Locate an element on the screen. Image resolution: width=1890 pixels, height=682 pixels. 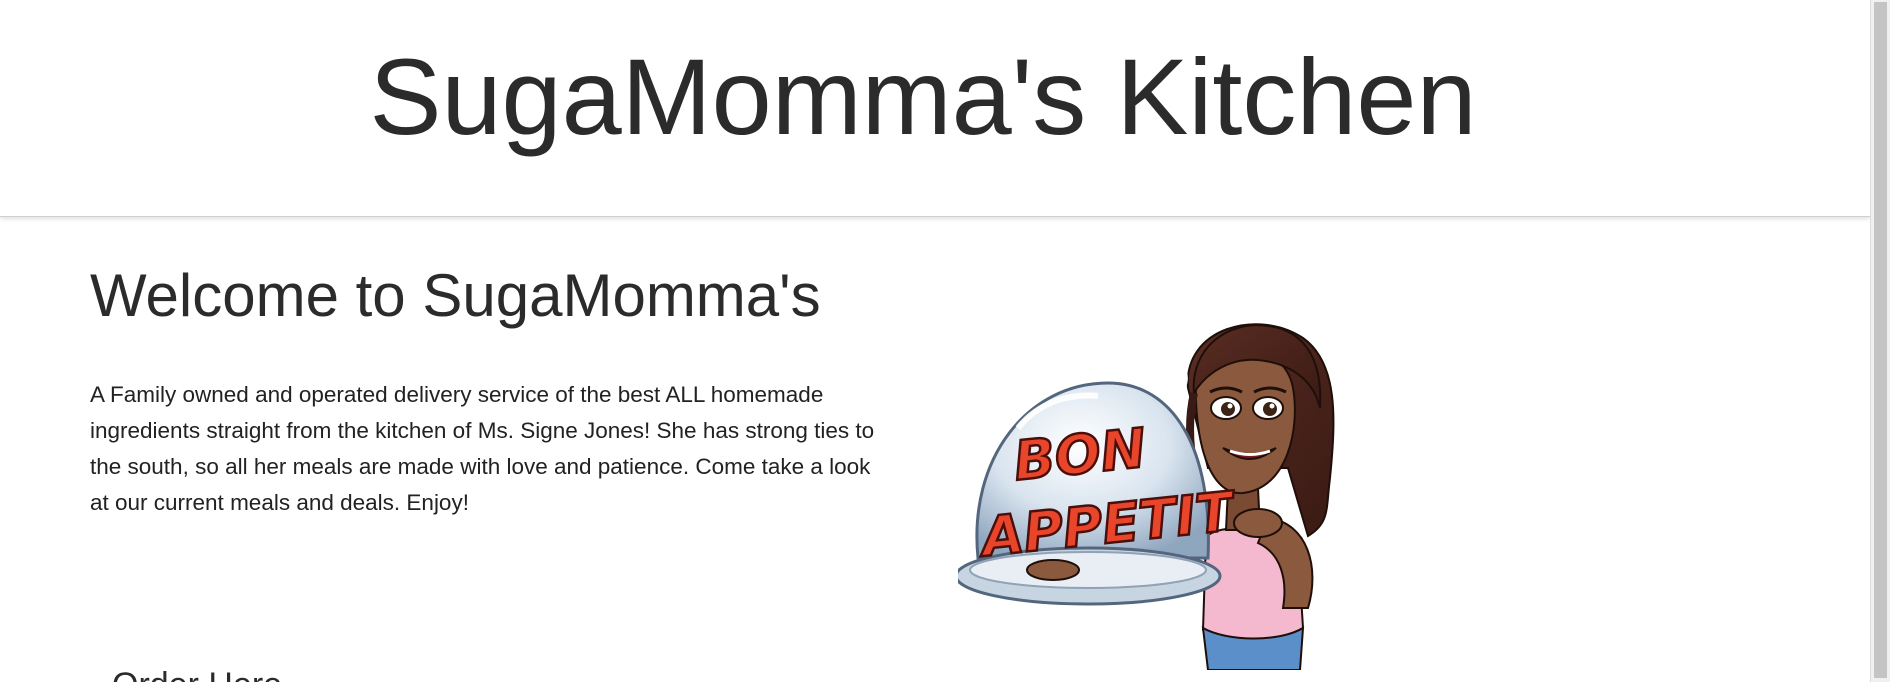
site-title: SugaMomma's Kitchen is located at coordinates (923, 96).